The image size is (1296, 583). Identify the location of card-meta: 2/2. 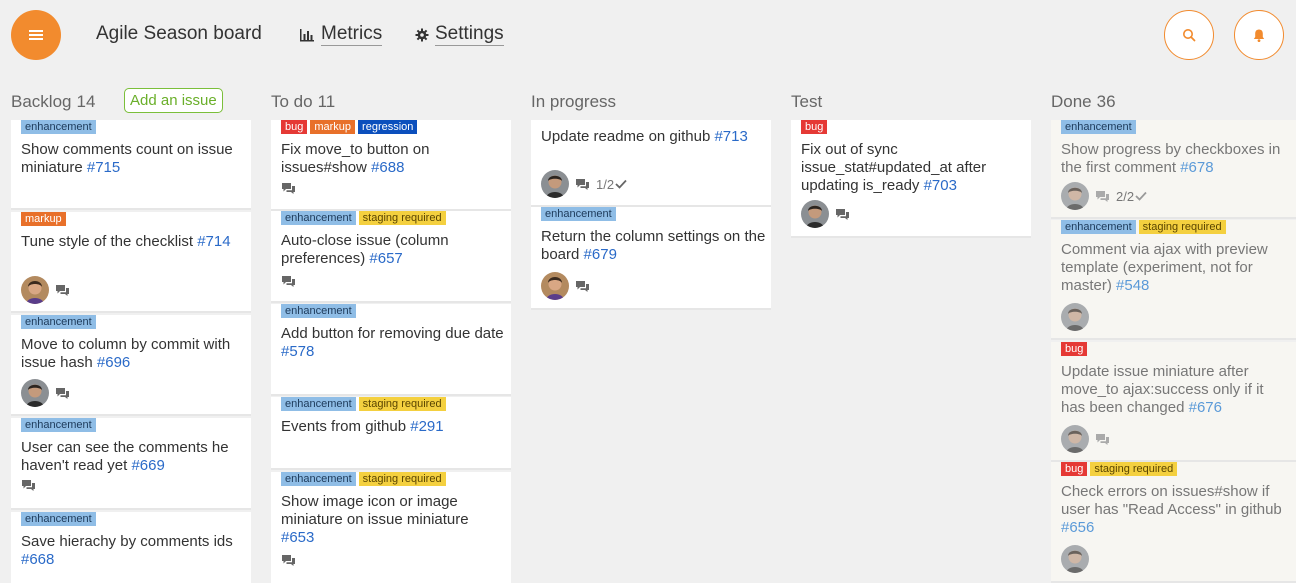
(1104, 196).